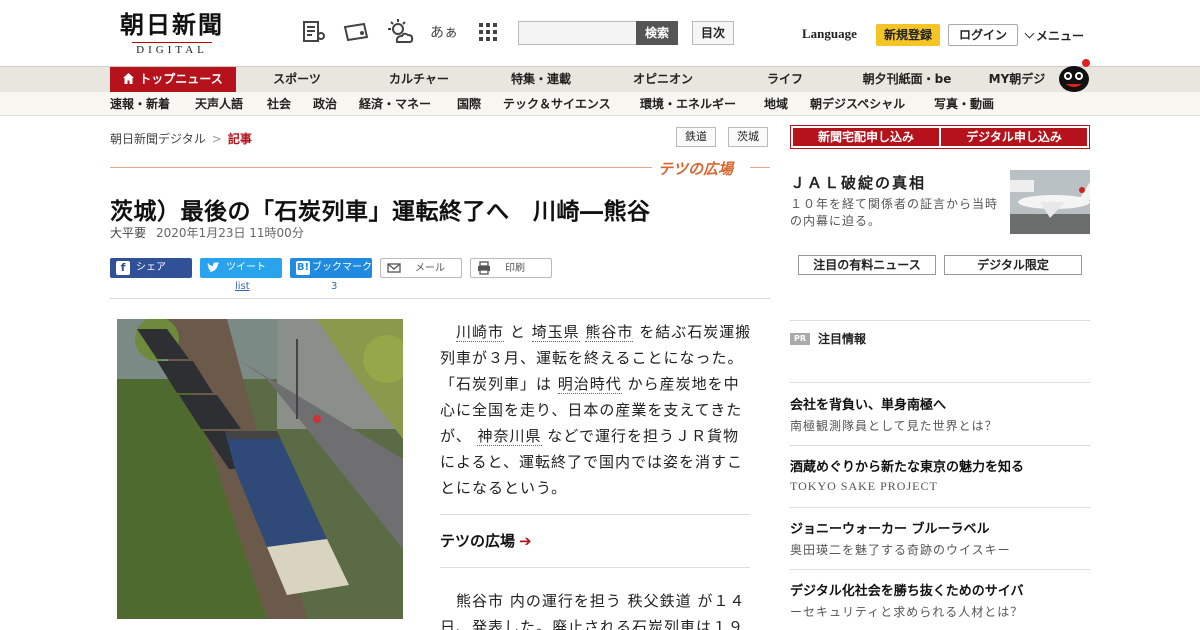  I want to click on ad-title-2: 酒蔵めぐりから新たな東京の魅力を知る, so click(907, 465).